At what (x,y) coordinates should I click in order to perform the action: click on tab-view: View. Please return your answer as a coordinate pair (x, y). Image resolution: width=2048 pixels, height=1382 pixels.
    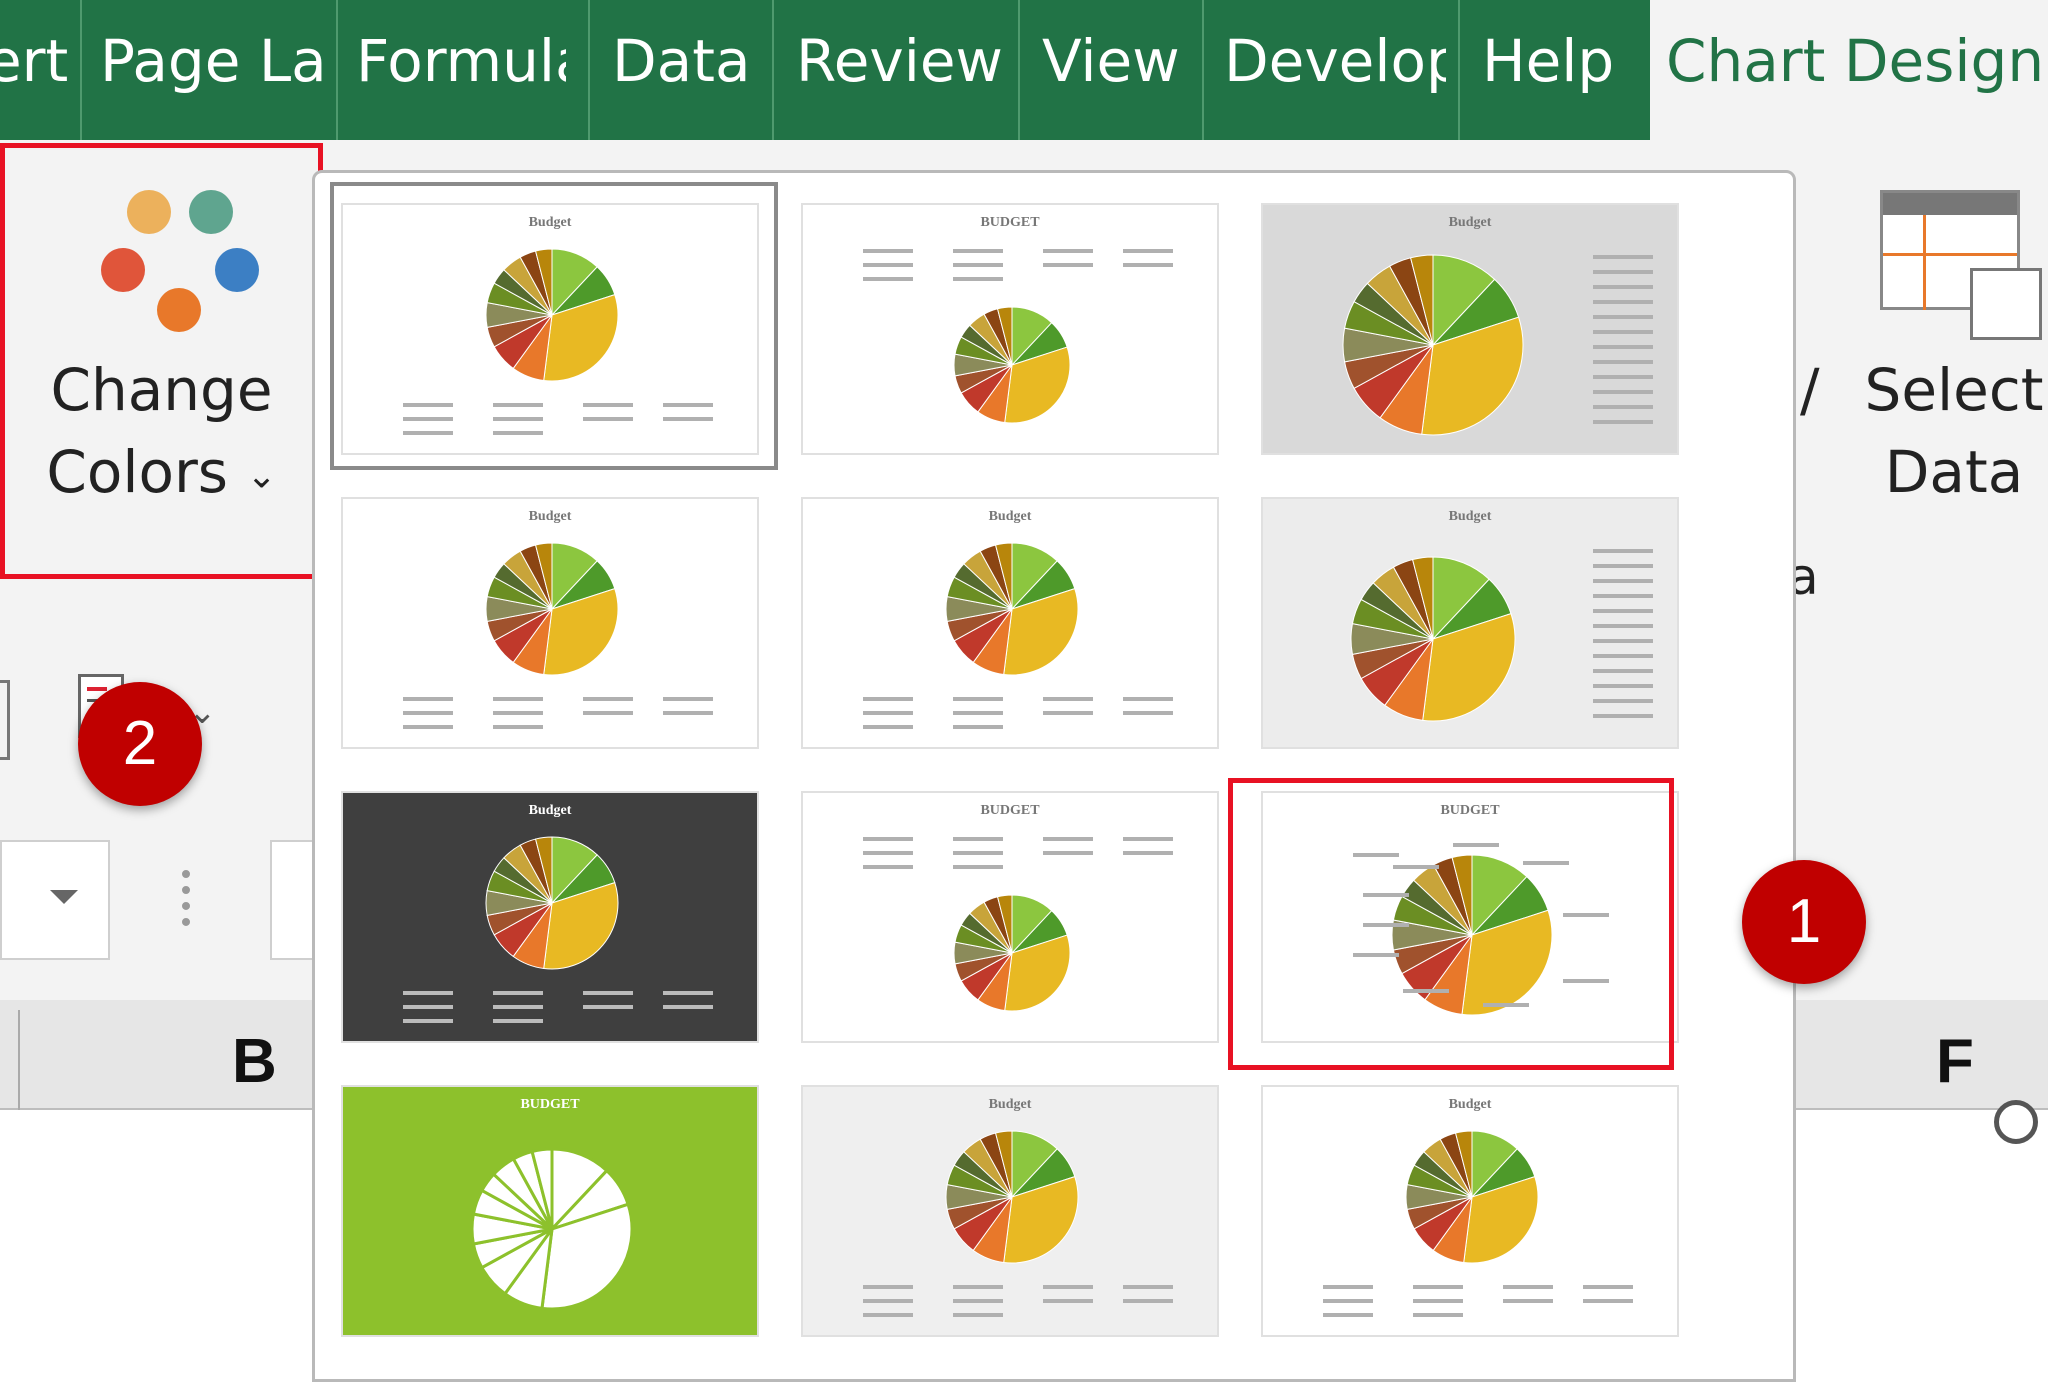
    Looking at the image, I should click on (1117, 70).